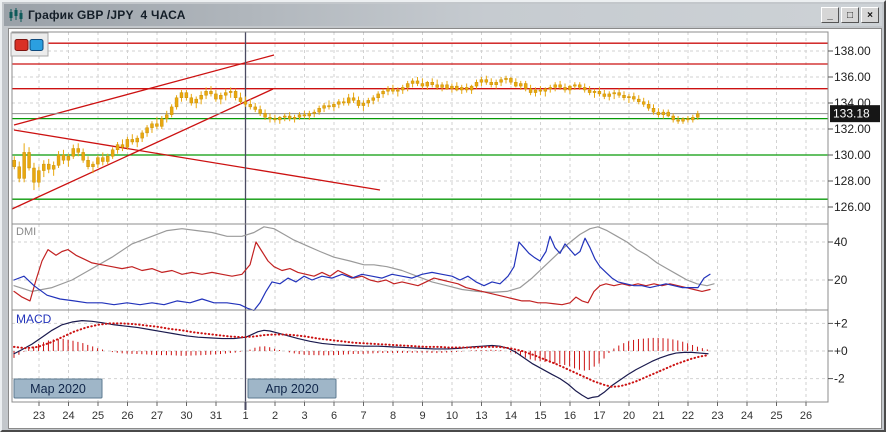 Image resolution: width=886 pixels, height=432 pixels. I want to click on dmi-axis-label: 20, so click(841, 280).